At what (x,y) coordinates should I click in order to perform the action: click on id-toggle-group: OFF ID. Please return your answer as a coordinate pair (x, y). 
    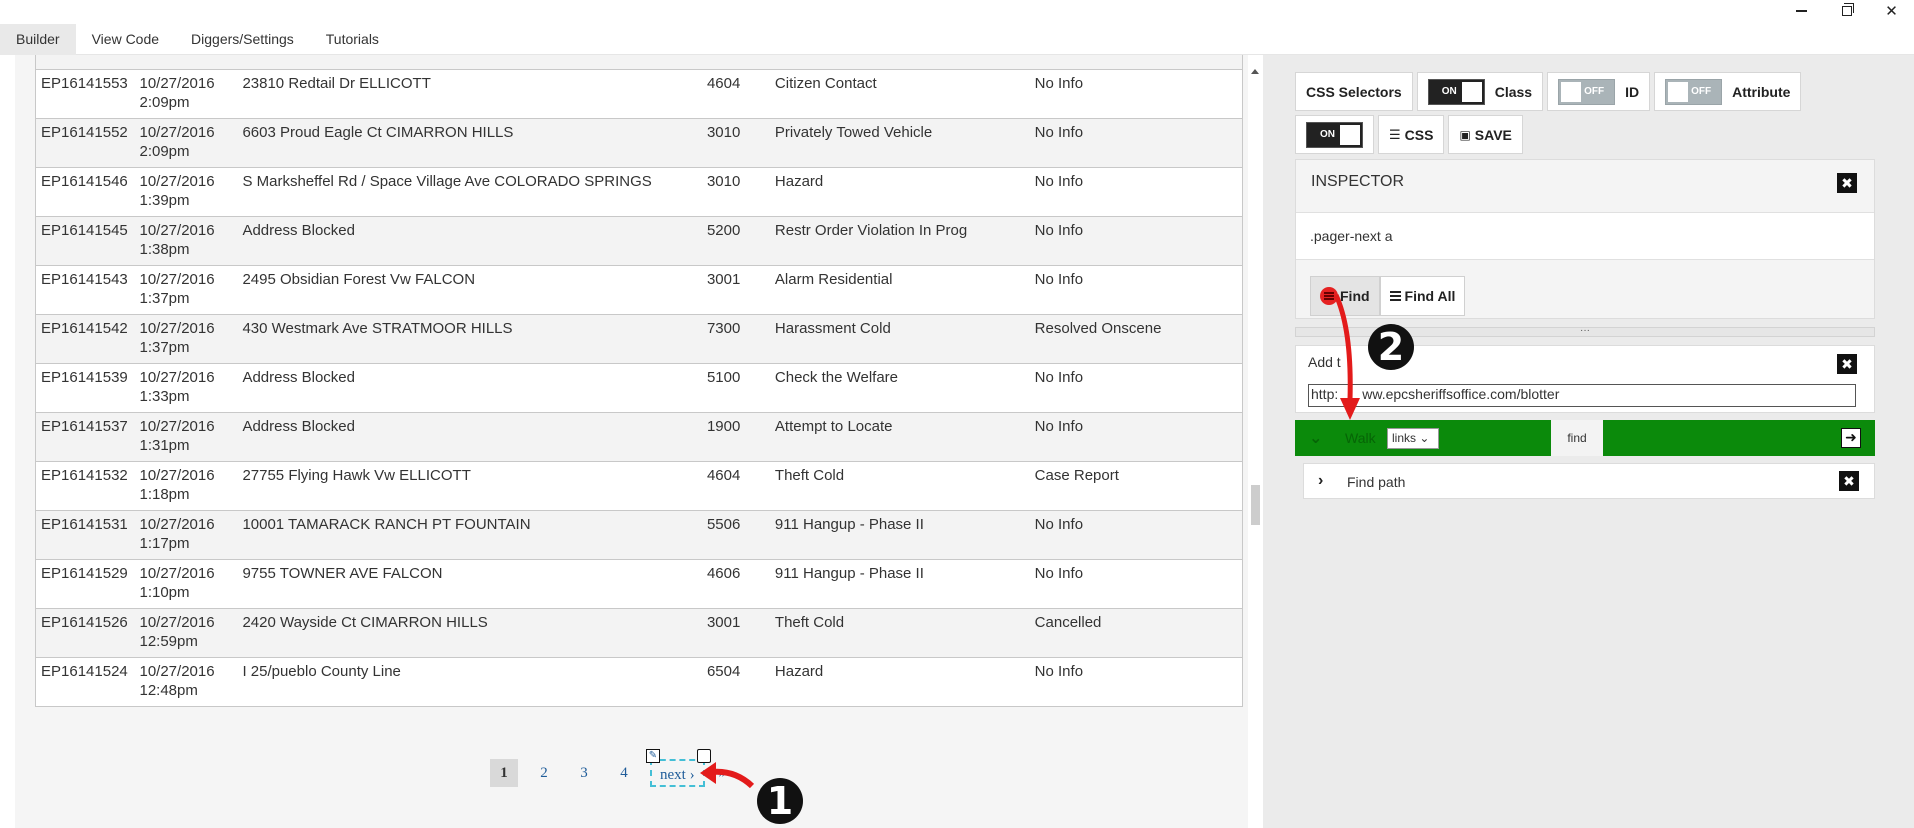
    Looking at the image, I should click on (1599, 91).